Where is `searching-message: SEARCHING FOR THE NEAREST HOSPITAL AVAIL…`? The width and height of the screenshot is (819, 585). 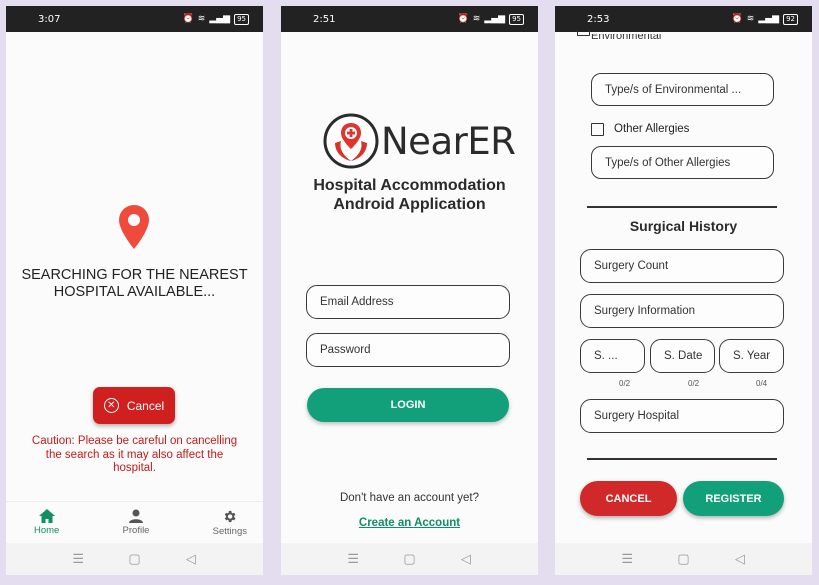 searching-message: SEARCHING FOR THE NEAREST HOSPITAL AVAIL… is located at coordinates (134, 283).